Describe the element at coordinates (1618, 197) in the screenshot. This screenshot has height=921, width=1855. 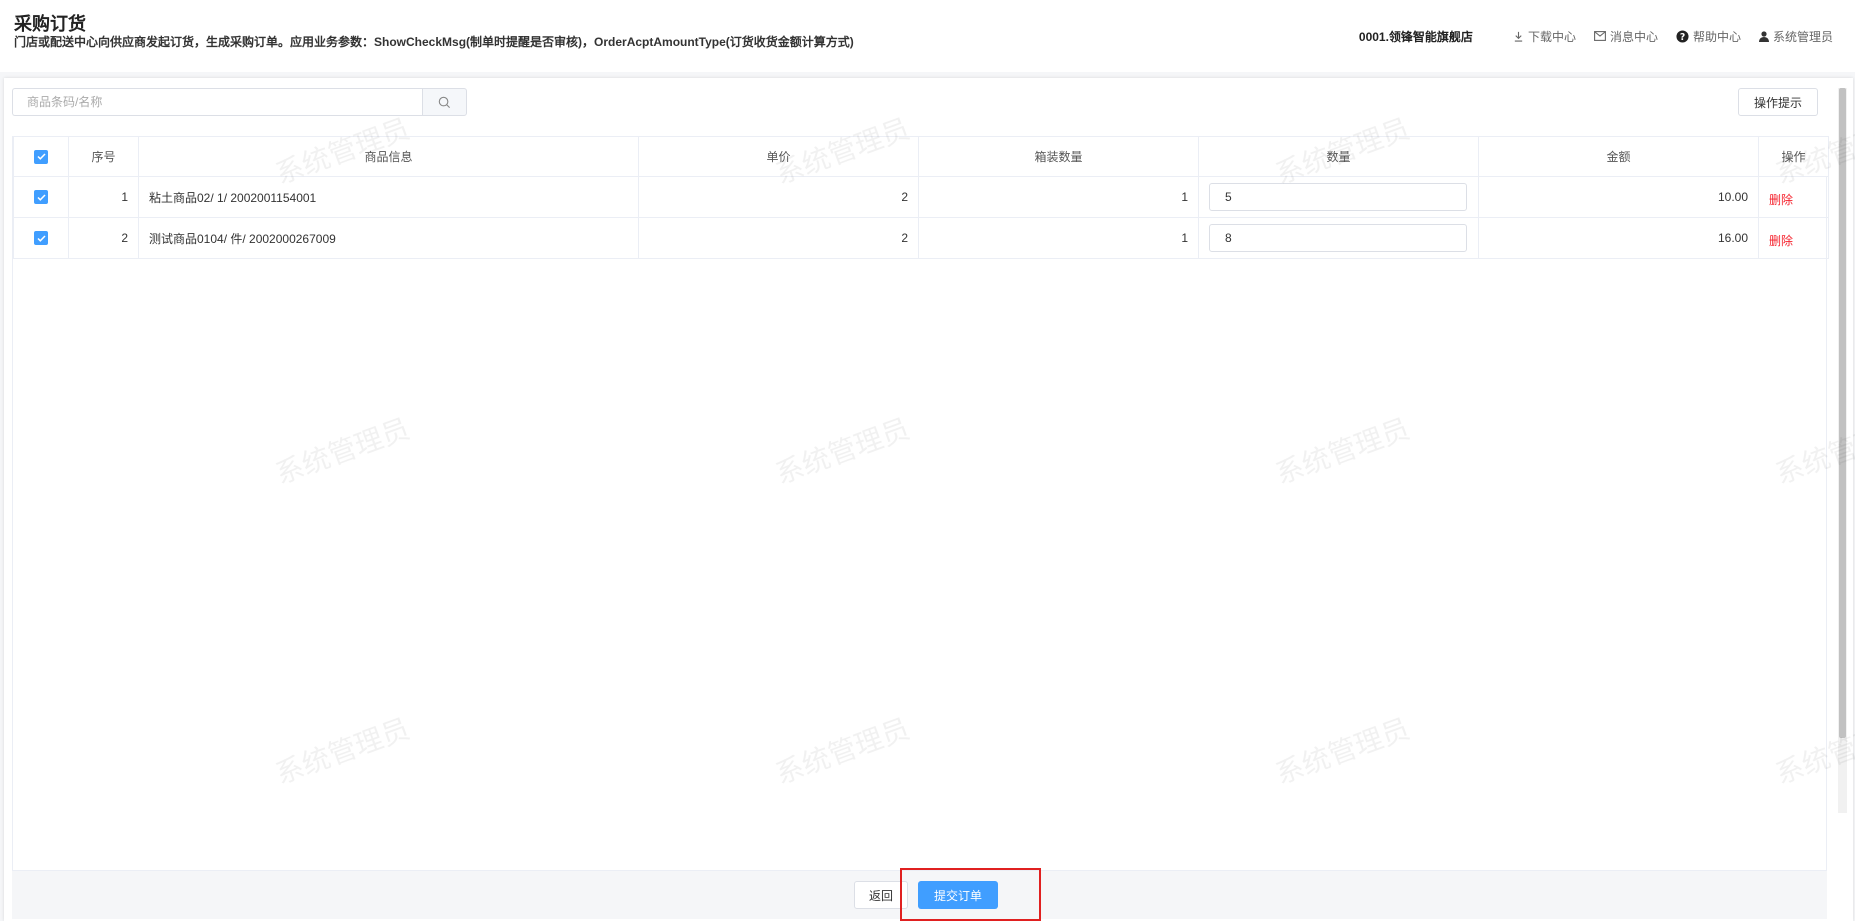
I see `row-amount: 10.00` at that location.